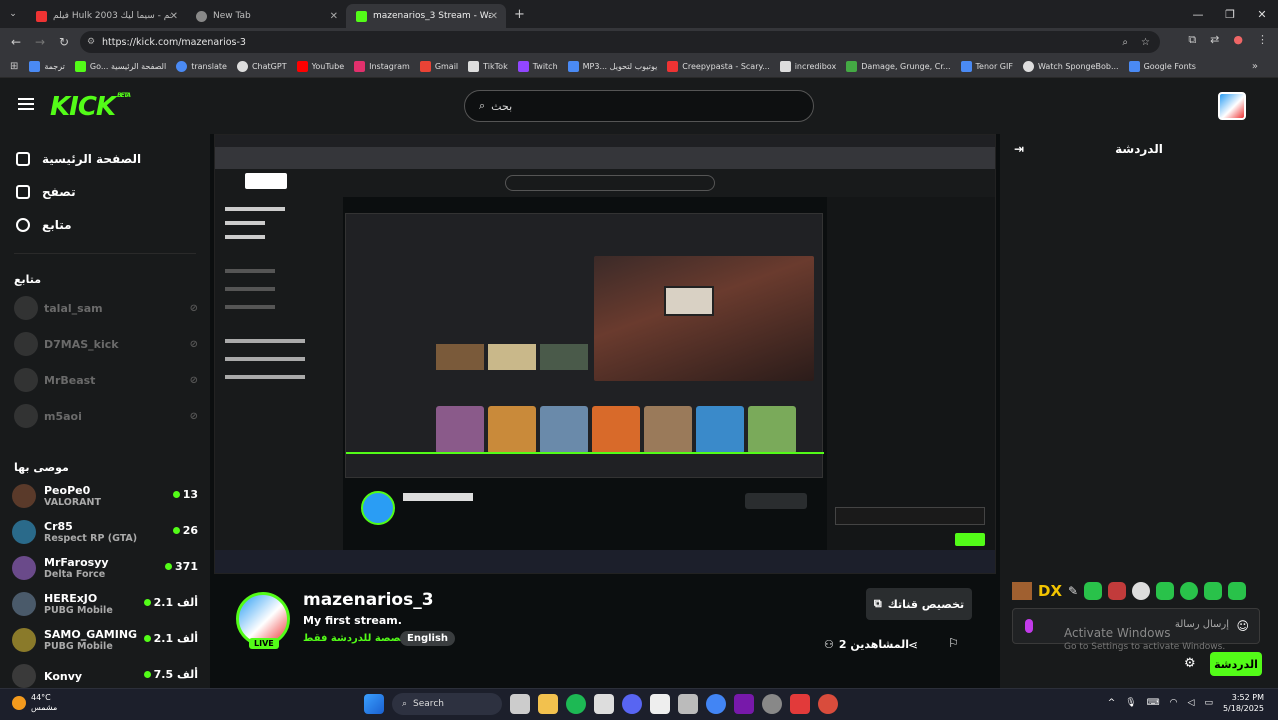 Image resolution: width=1278 pixels, height=720 pixels. I want to click on bookmark-star-icon: ☆, so click(1145, 42).